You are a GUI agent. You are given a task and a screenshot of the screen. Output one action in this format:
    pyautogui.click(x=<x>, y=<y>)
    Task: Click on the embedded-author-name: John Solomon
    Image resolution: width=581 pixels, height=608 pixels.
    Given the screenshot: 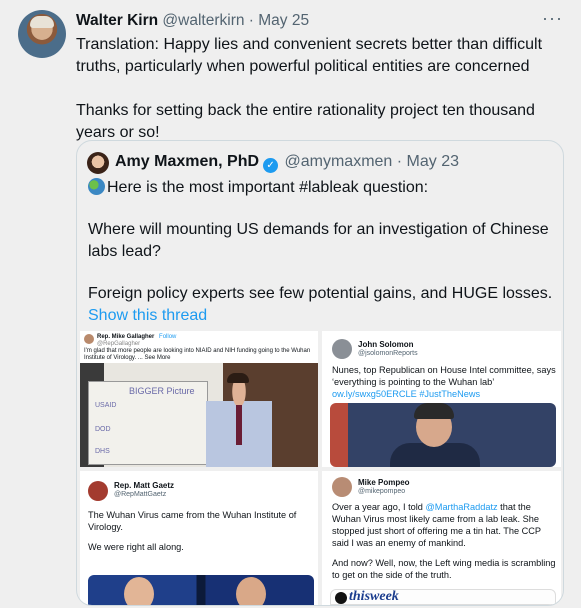 What is the action you would take?
    pyautogui.click(x=386, y=344)
    